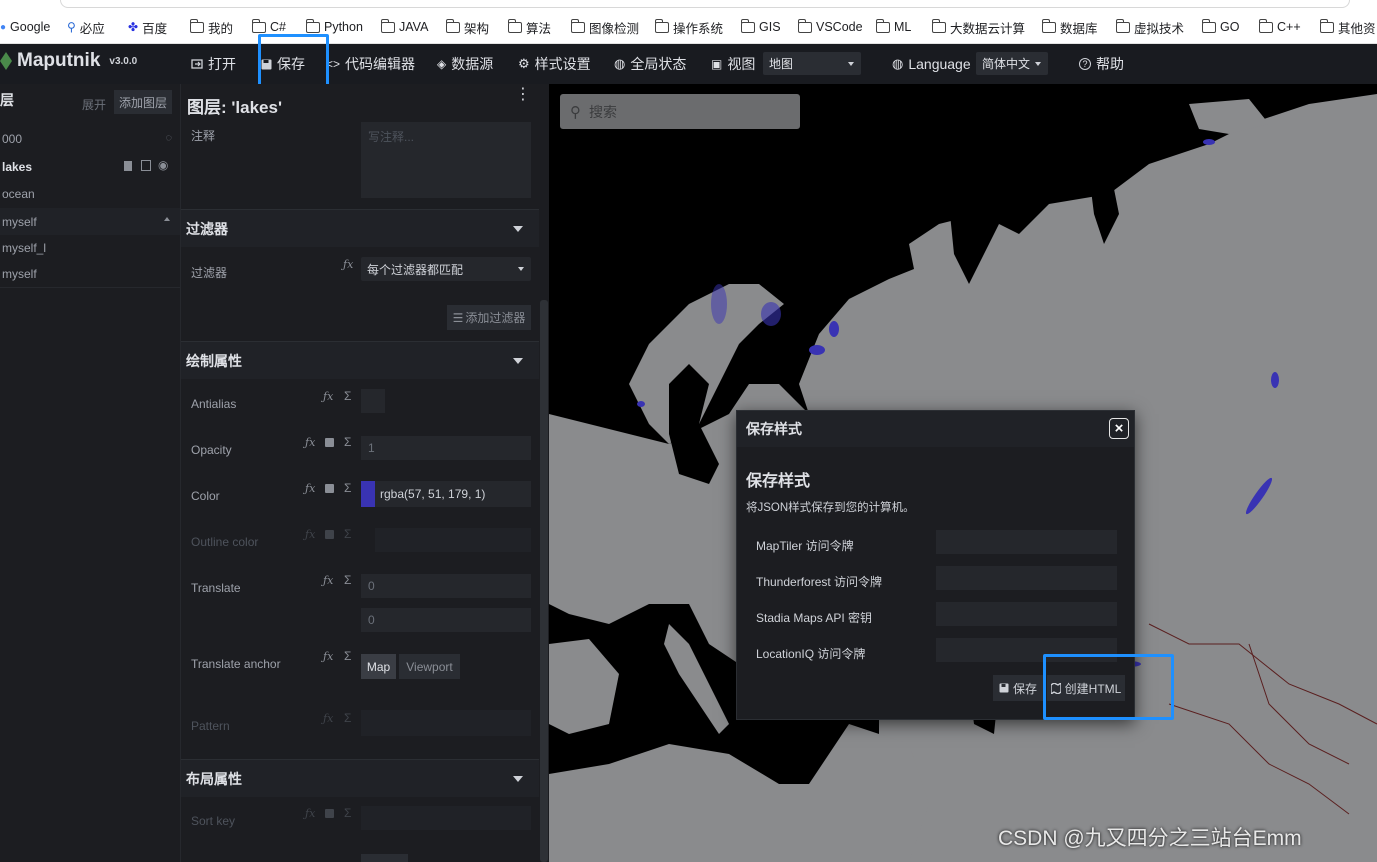 The height and width of the screenshot is (862, 1377). What do you see at coordinates (163, 165) in the screenshot?
I see `eye-icon: ◉` at bounding box center [163, 165].